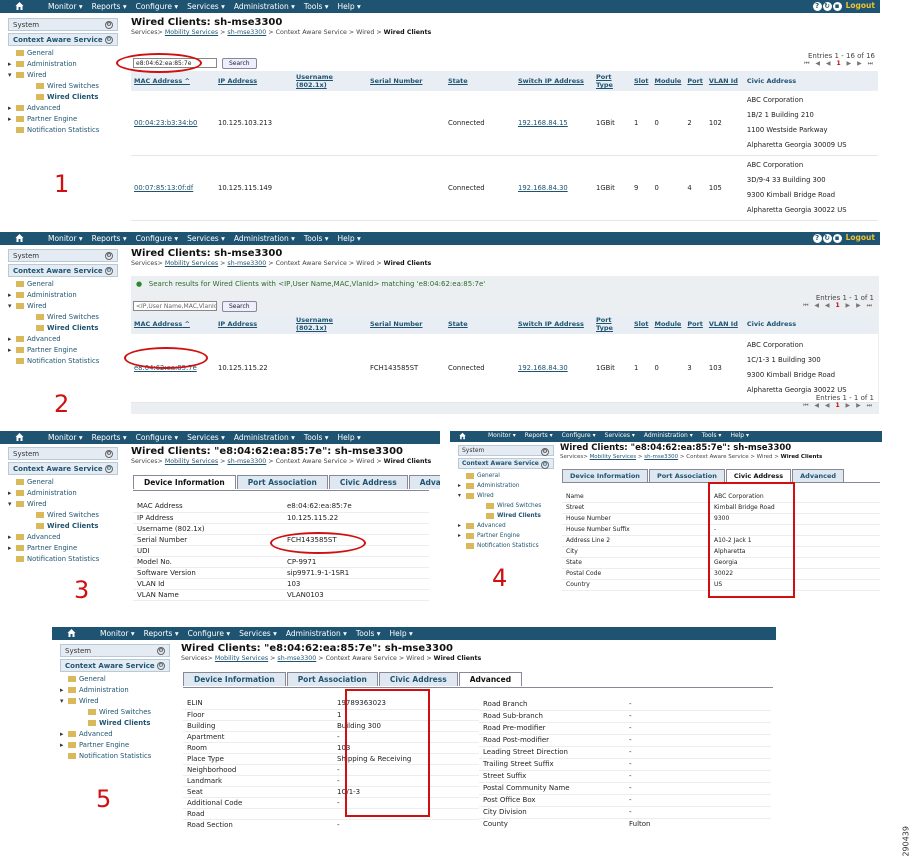 This screenshot has height=857, width=913. What do you see at coordinates (239, 63) in the screenshot?
I see `search-button: Search` at bounding box center [239, 63].